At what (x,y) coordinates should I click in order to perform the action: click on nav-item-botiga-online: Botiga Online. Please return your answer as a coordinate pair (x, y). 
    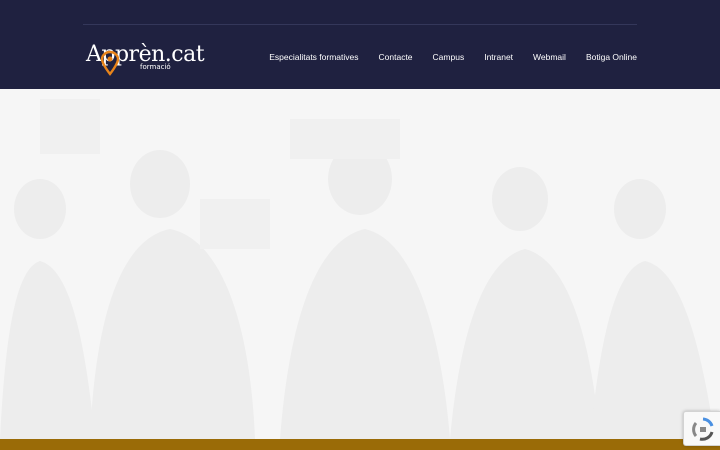
    Looking at the image, I should click on (611, 57).